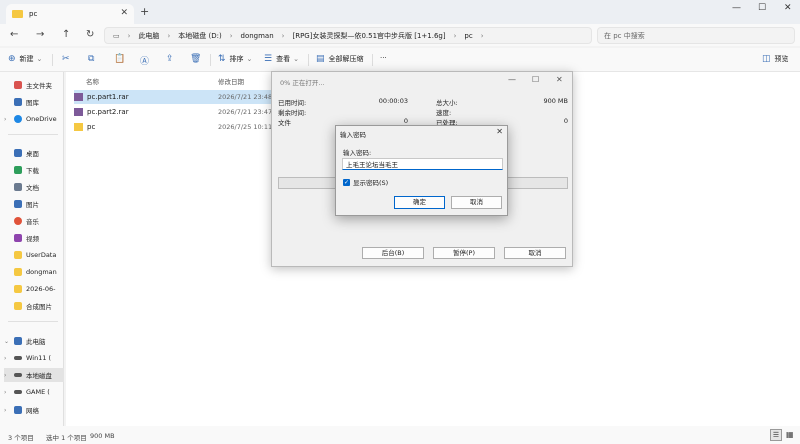 The height and width of the screenshot is (444, 800). I want to click on sidebar-item-this-pc: ⌄ 此电脑, so click(34, 341).